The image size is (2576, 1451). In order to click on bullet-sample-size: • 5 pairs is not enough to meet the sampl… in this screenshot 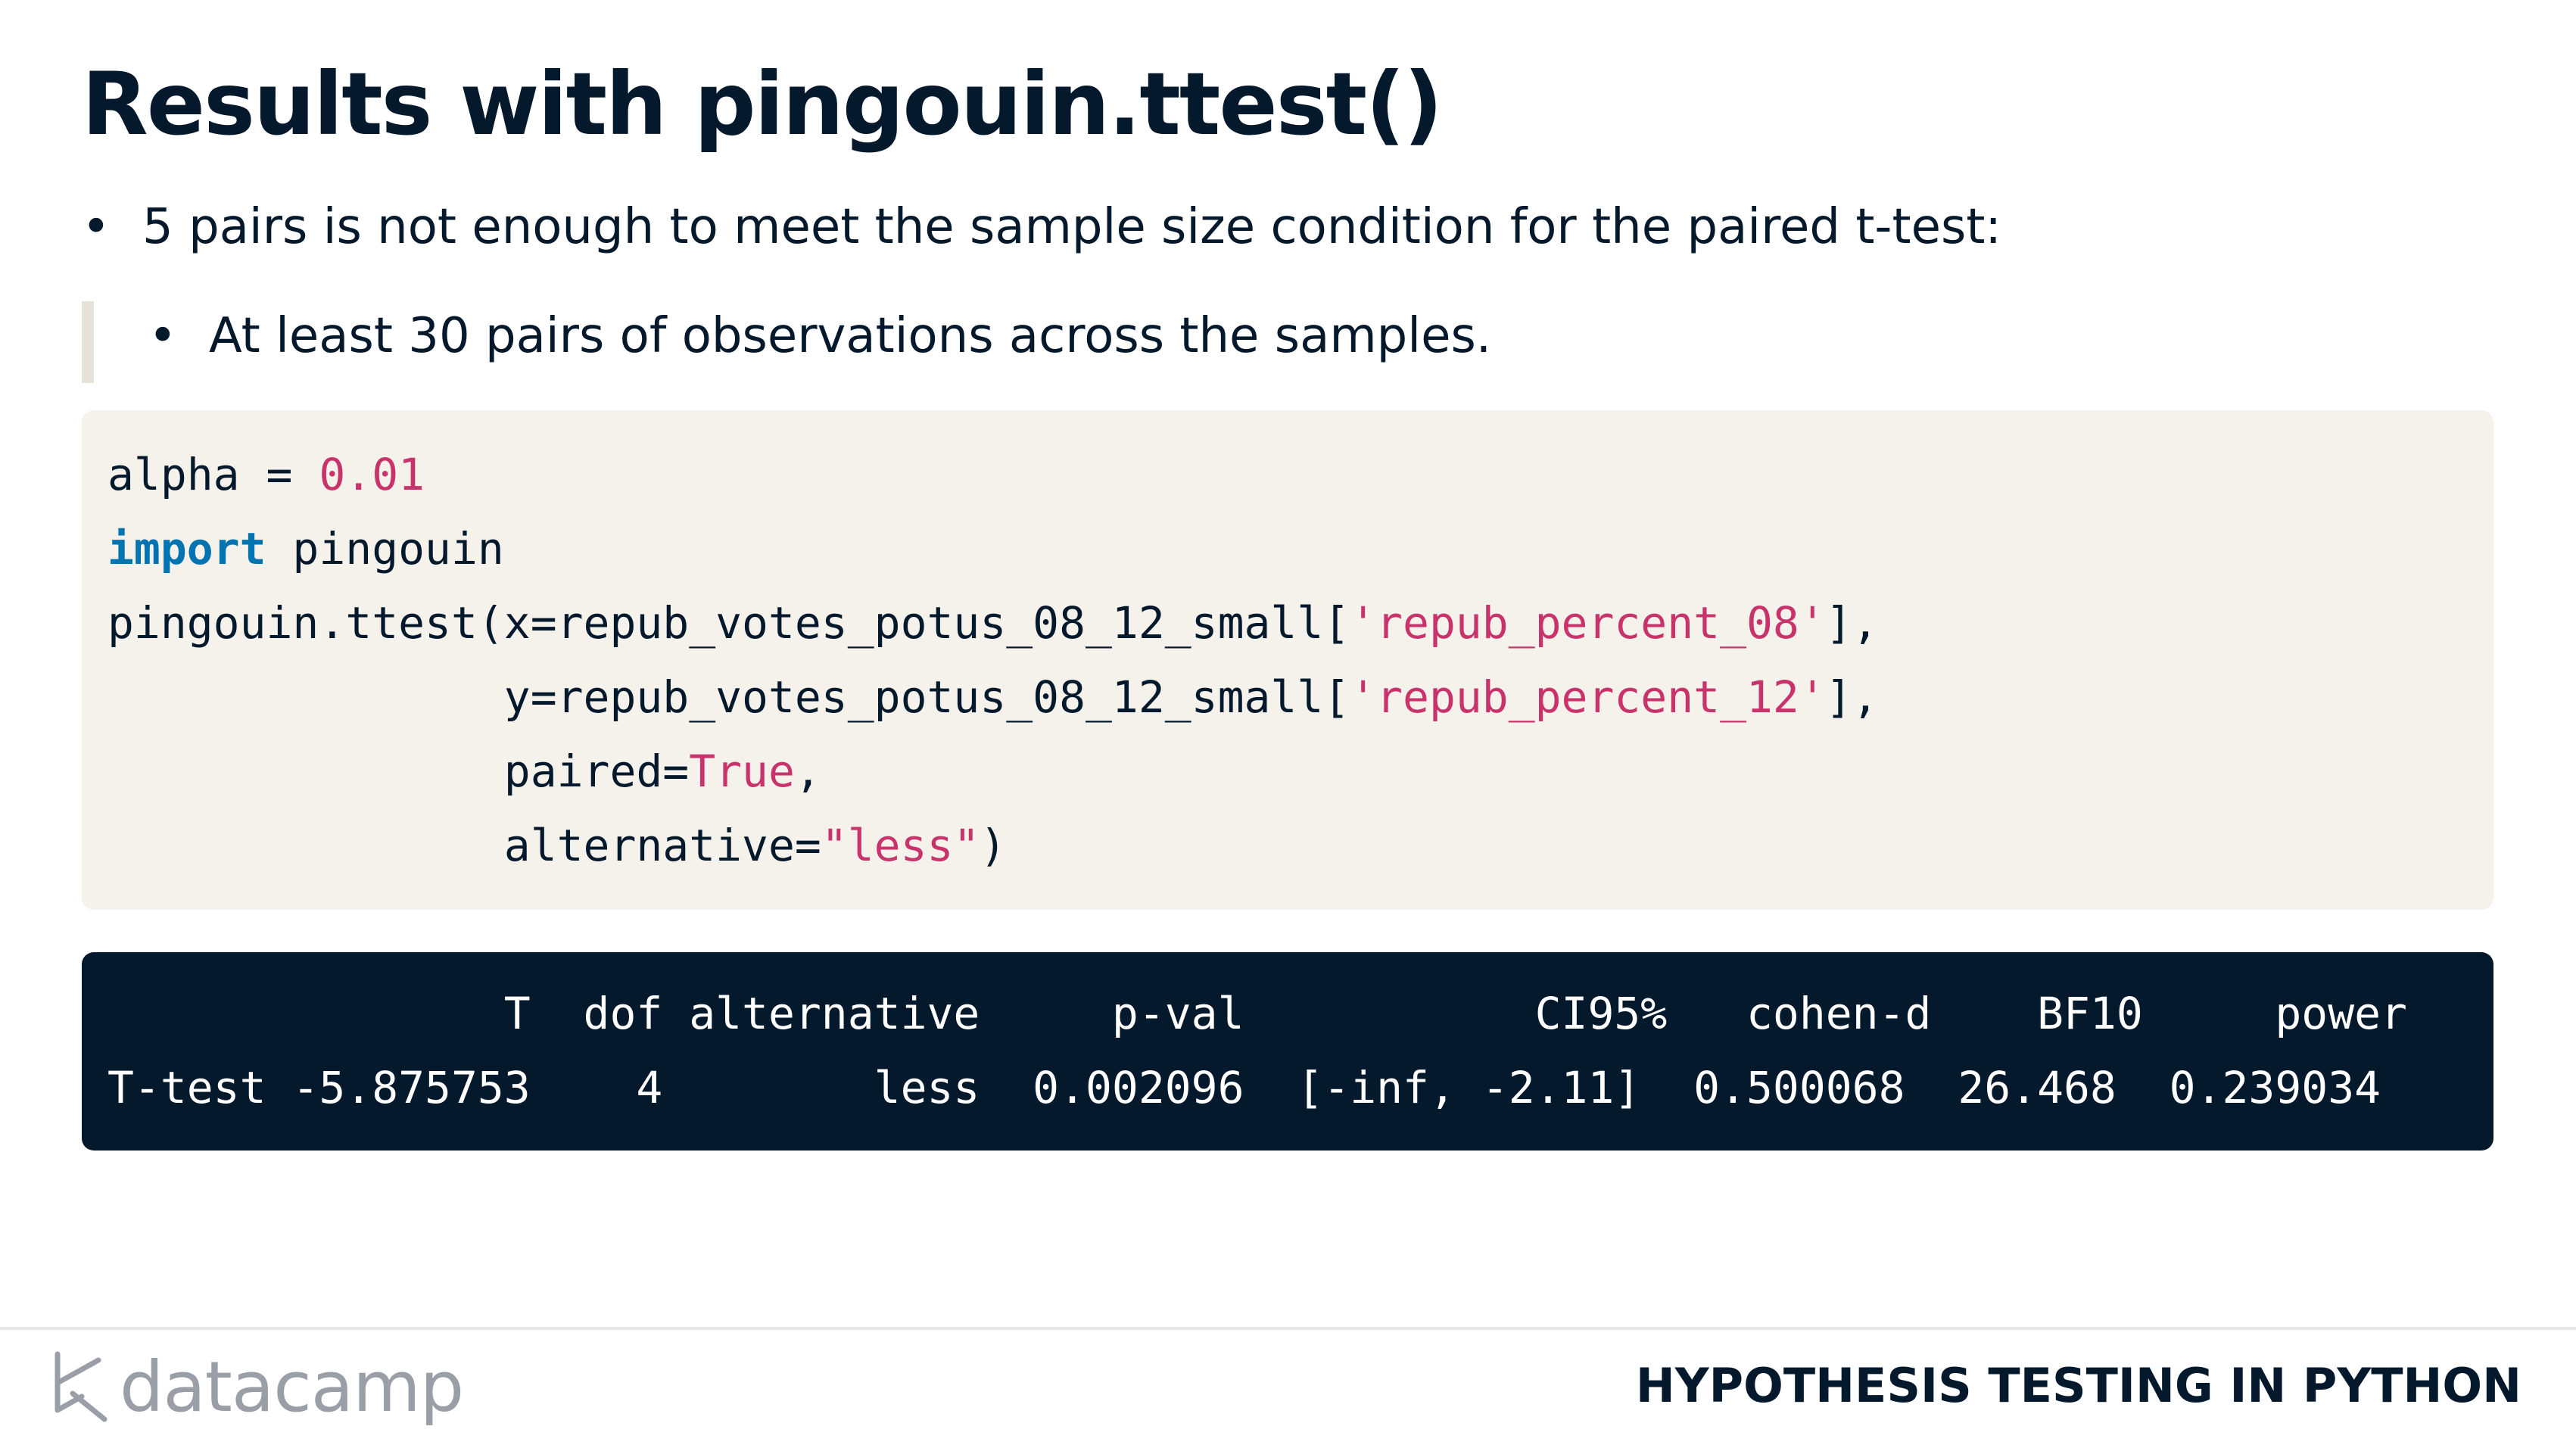, I will do `click(1041, 227)`.